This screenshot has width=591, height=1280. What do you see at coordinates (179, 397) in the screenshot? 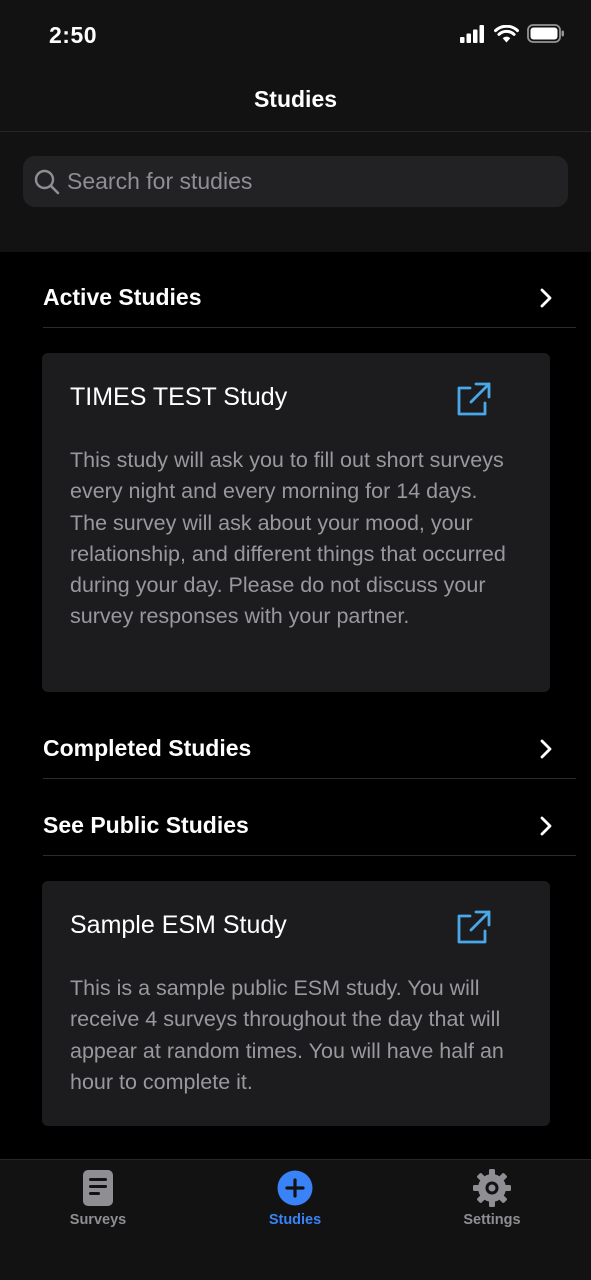
I see `study-title: TIMES TEST Study` at bounding box center [179, 397].